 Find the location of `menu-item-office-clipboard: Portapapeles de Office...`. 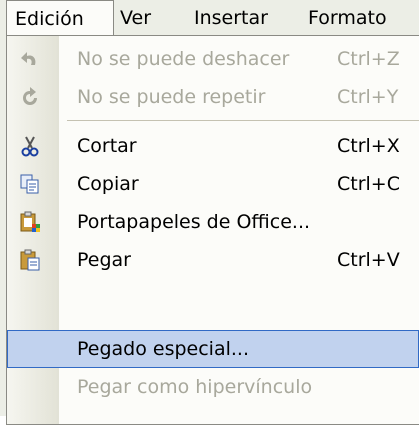

menu-item-office-clipboard: Portapapeles de Office... is located at coordinates (213, 222).